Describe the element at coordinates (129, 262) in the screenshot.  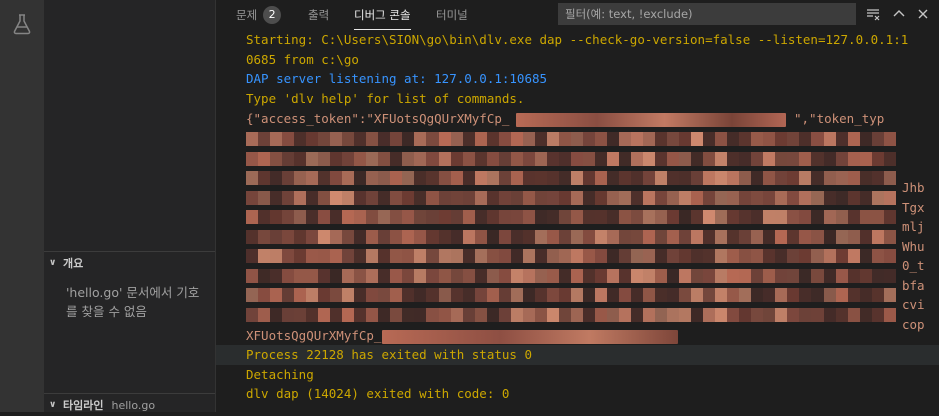
I see `outline-section-header: ∨ 개요` at that location.